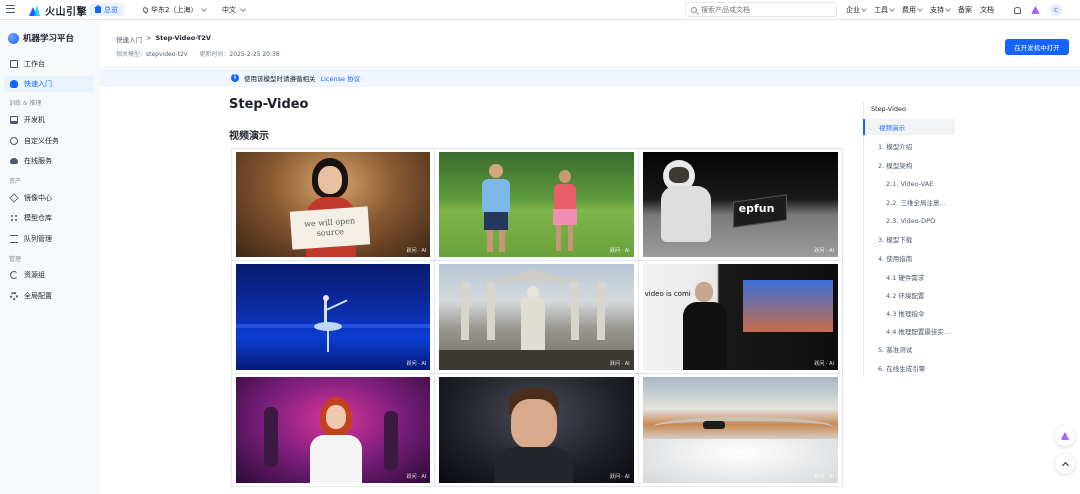 The height and width of the screenshot is (494, 1080). I want to click on video-thumbnail-boy: 跃问 · AI, so click(536, 429).